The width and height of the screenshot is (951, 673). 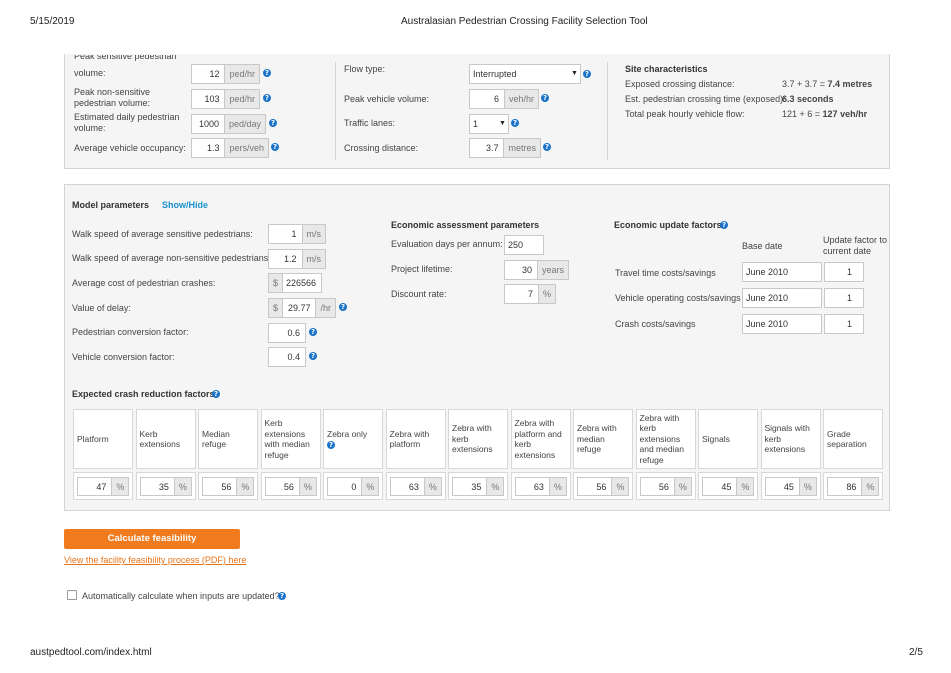 What do you see at coordinates (287, 357) in the screenshot?
I see `veh-conversion-input: 0.4` at bounding box center [287, 357].